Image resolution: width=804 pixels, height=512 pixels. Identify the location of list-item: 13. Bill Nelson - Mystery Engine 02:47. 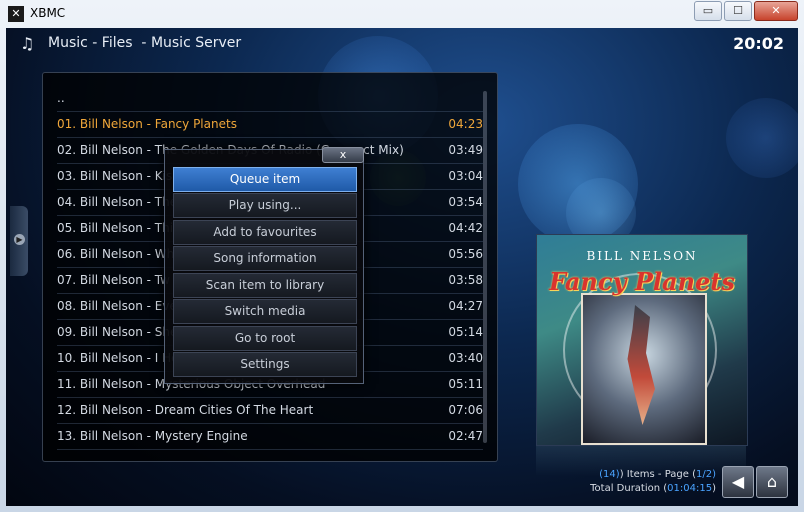
(270, 436).